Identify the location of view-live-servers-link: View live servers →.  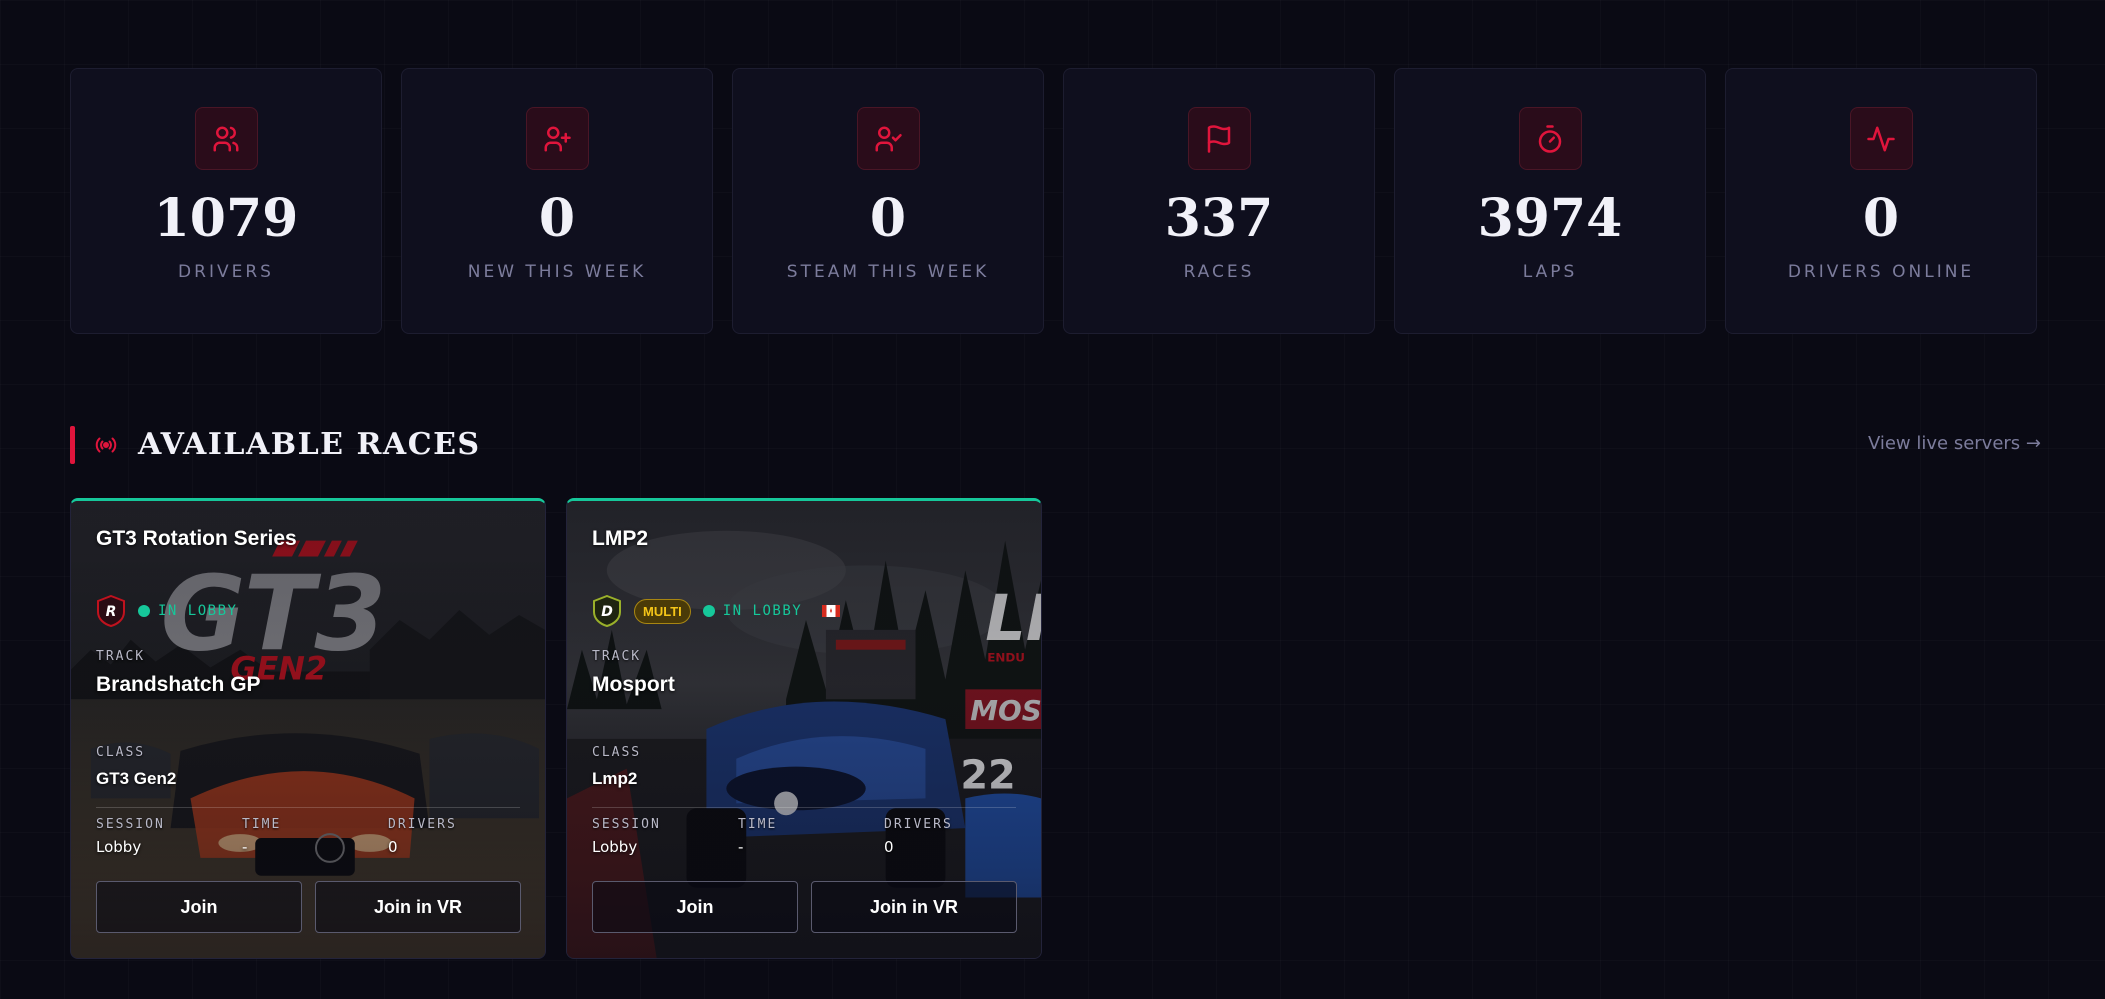
(1954, 443).